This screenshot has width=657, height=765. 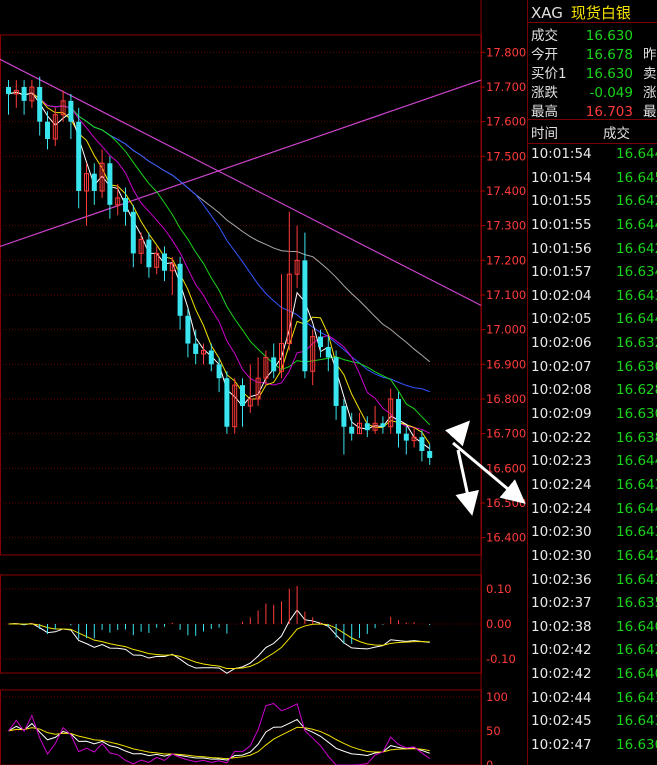 I want to click on tick-row: 10:02:07 16.630, so click(x=594, y=371).